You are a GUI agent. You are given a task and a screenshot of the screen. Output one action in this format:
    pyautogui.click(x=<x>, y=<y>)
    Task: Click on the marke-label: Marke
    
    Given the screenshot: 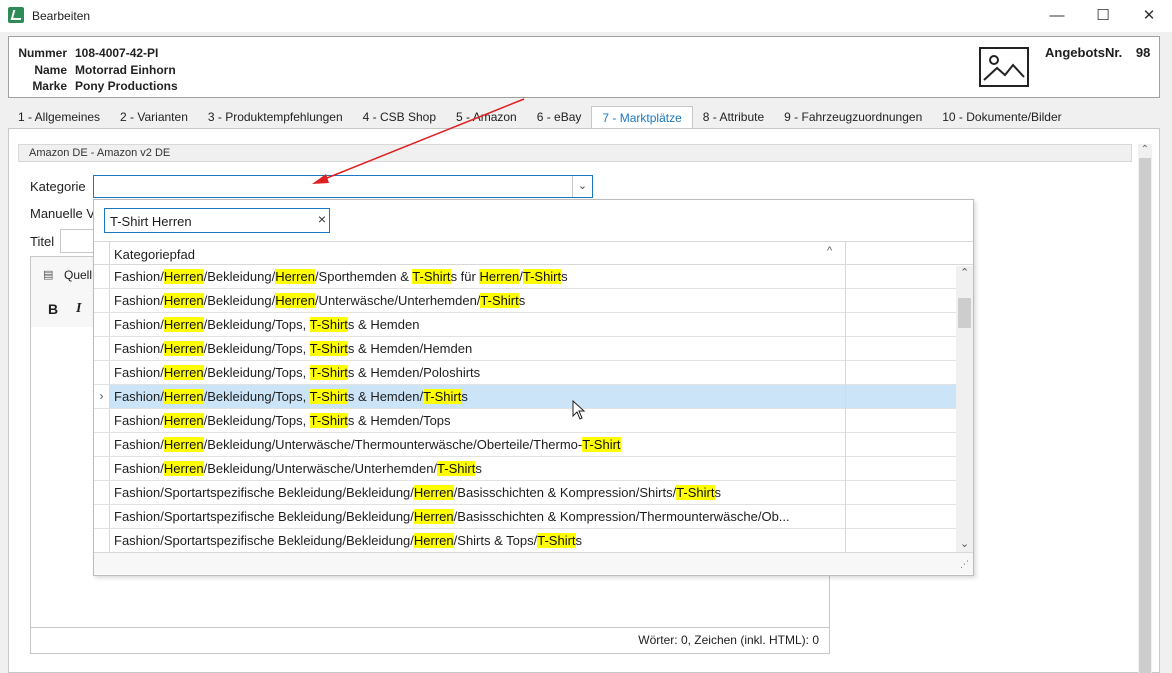 What is the action you would take?
    pyautogui.click(x=49, y=86)
    